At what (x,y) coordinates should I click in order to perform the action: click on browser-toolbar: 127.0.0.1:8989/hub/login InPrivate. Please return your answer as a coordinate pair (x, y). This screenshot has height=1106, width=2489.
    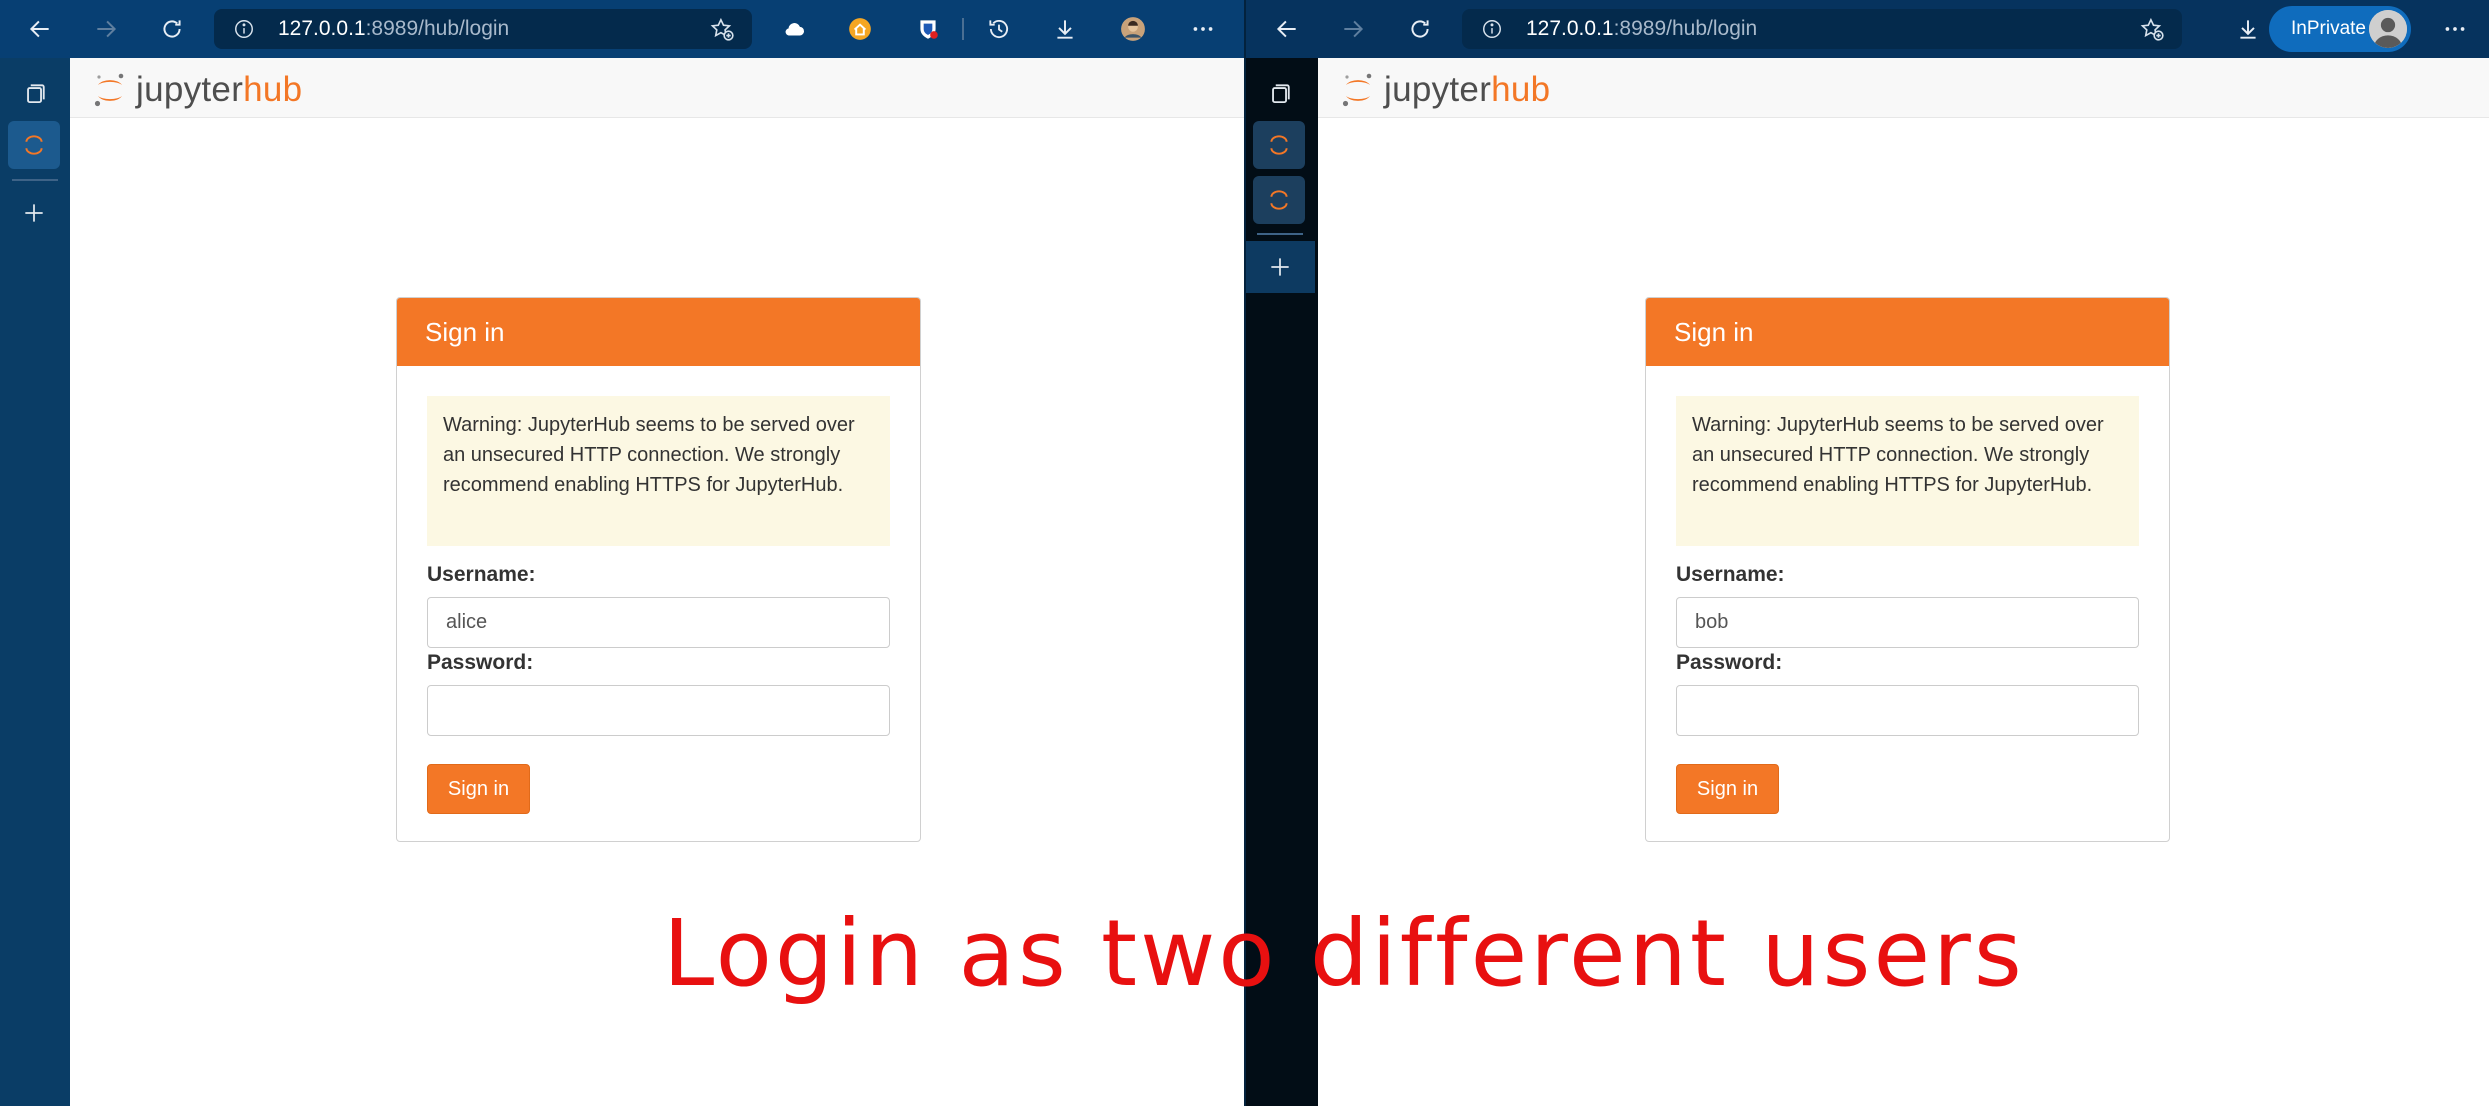
    Looking at the image, I should click on (1867, 29).